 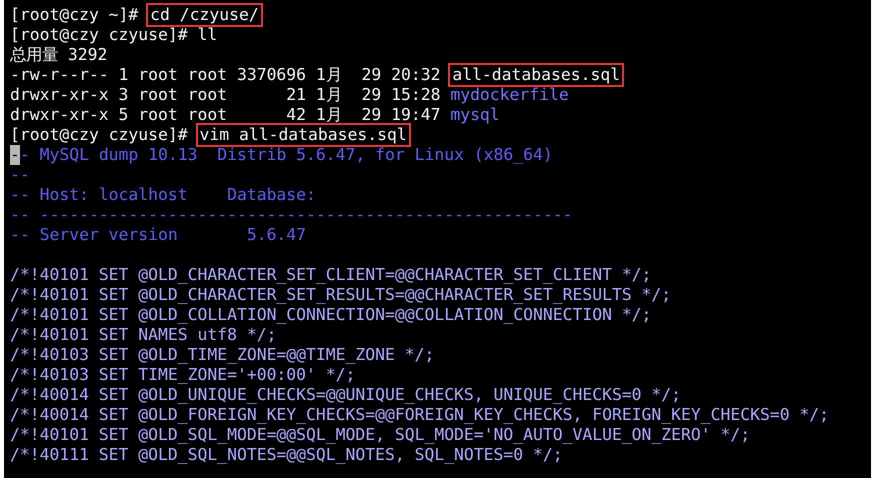 I want to click on text-cursor: -, so click(x=15, y=155).